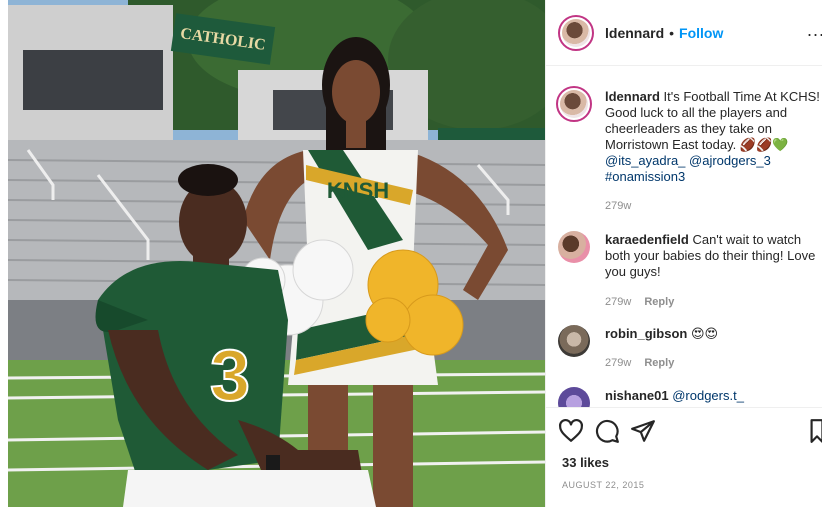 This screenshot has width=822, height=507. What do you see at coordinates (358, 190) in the screenshot?
I see `cheer-letters: KNSH` at bounding box center [358, 190].